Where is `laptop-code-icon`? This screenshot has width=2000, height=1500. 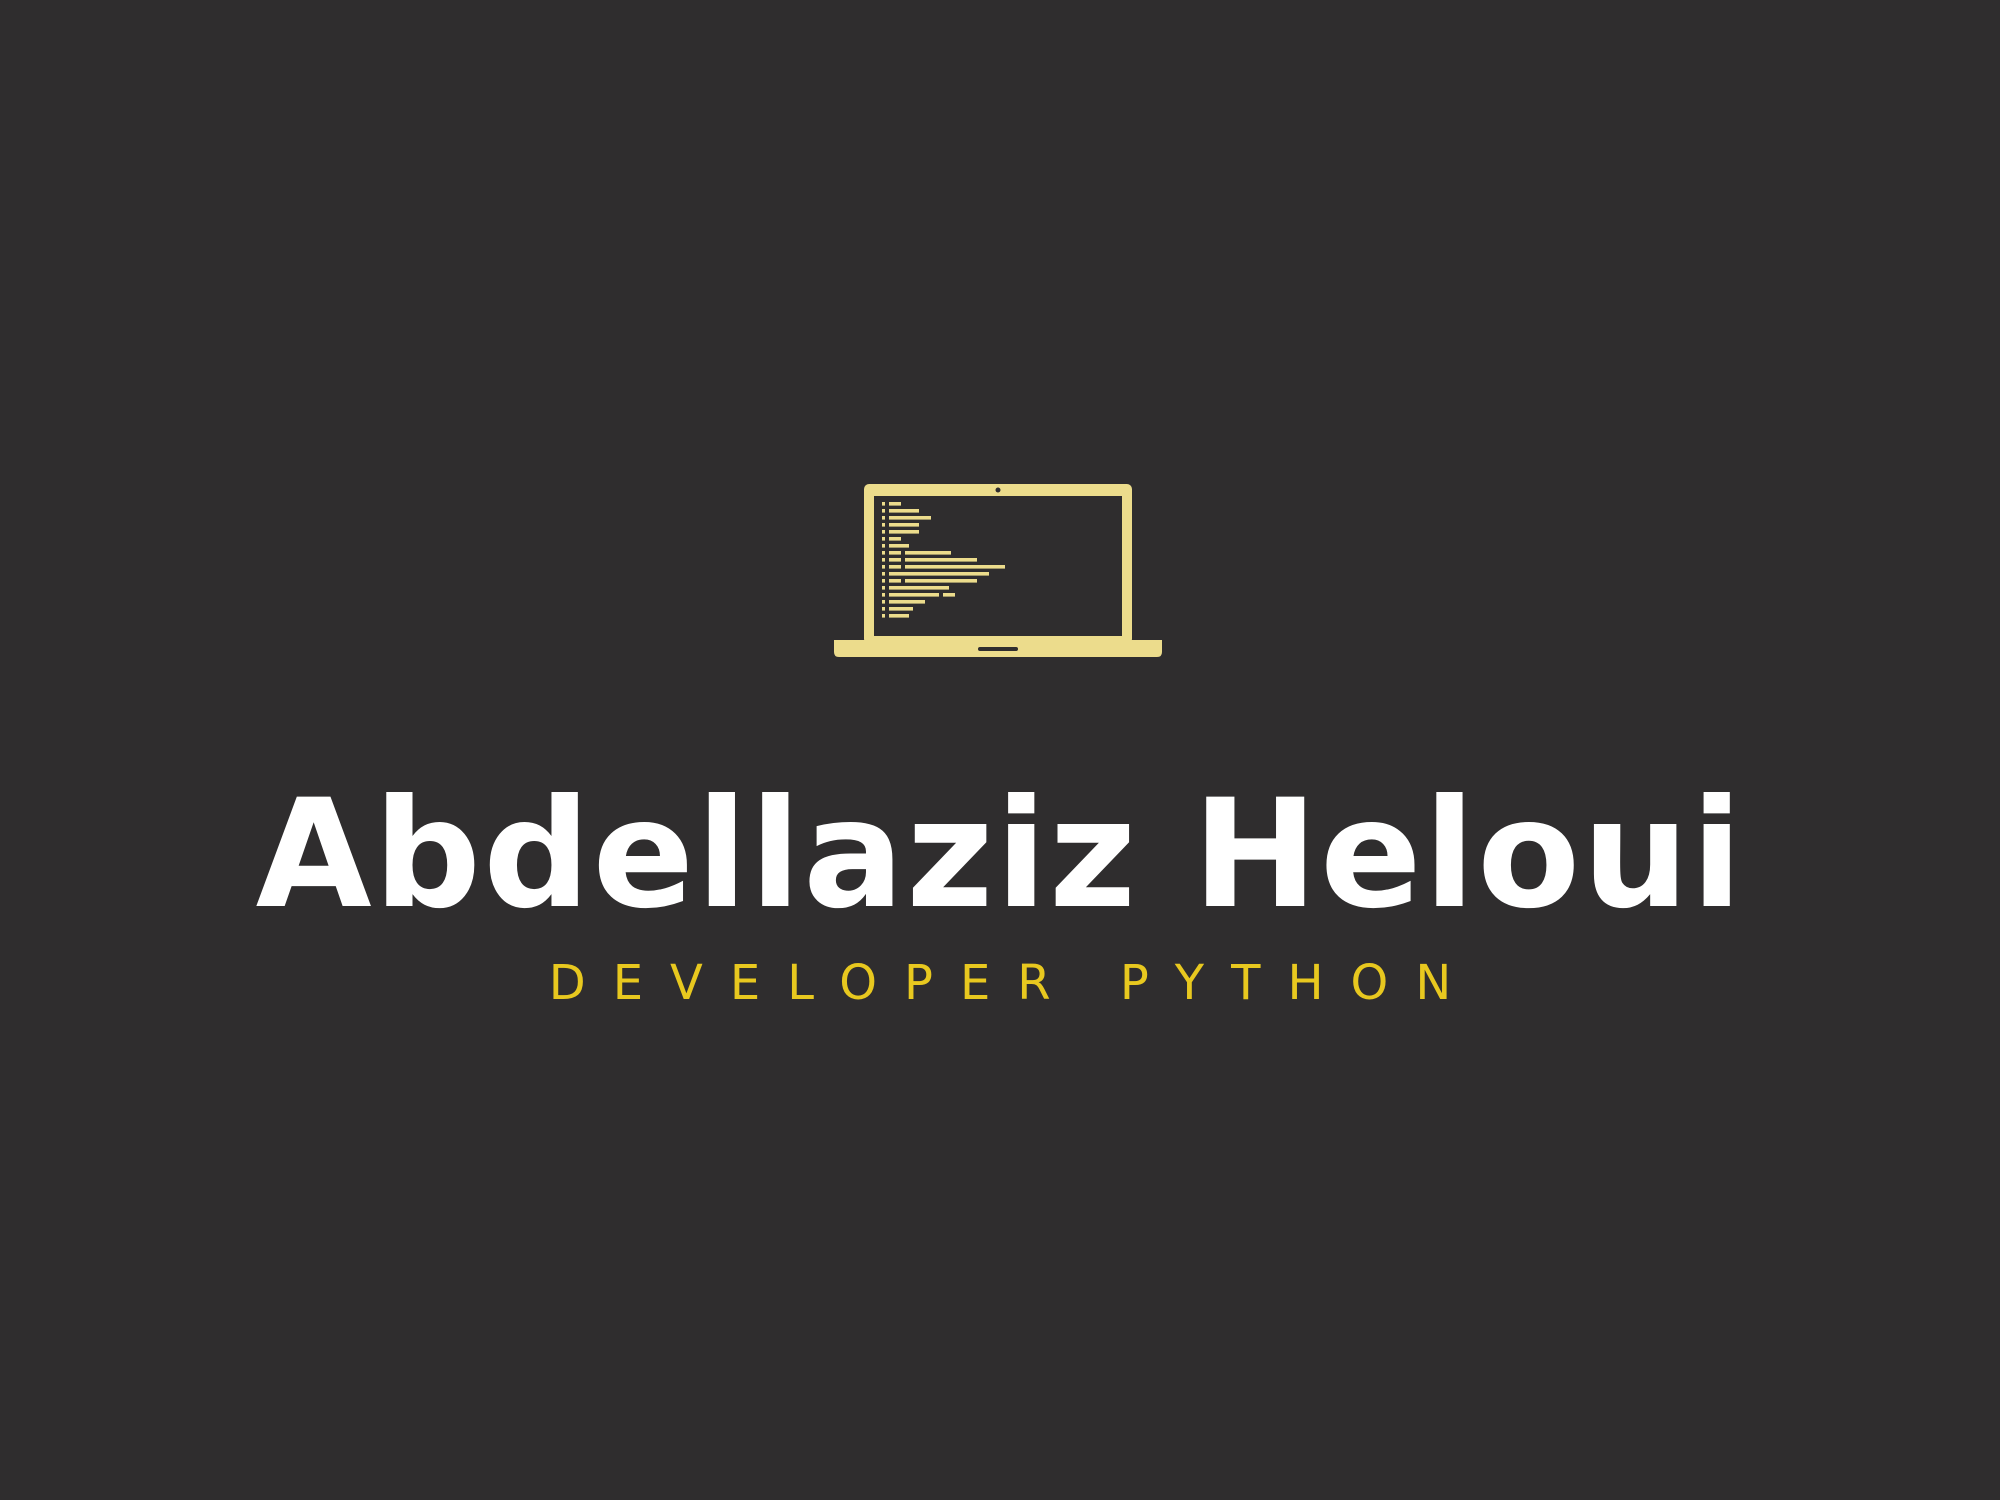
laptop-code-icon is located at coordinates (998, 571).